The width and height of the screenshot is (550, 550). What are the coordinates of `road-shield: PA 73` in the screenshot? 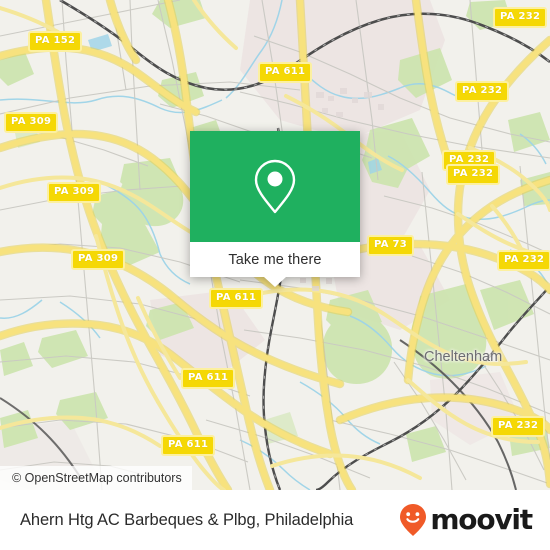 It's located at (391, 245).